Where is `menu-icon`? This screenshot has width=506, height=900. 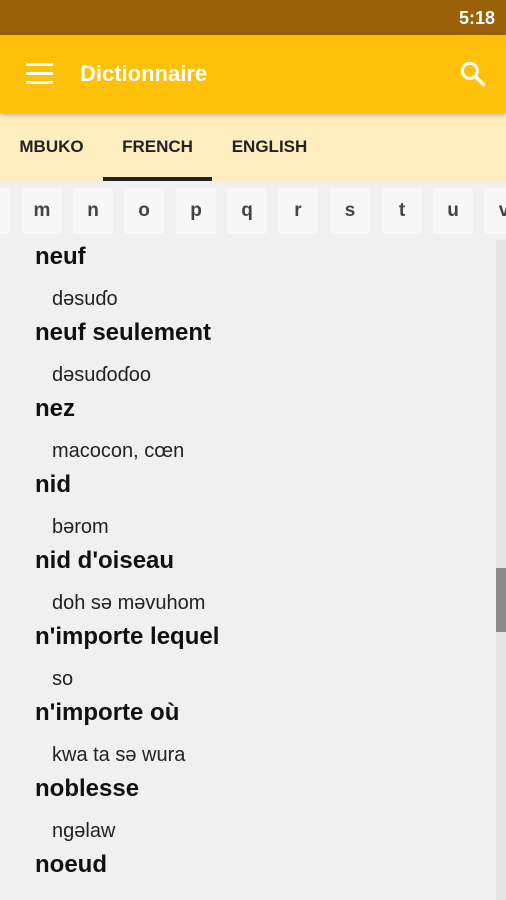
menu-icon is located at coordinates (40, 74).